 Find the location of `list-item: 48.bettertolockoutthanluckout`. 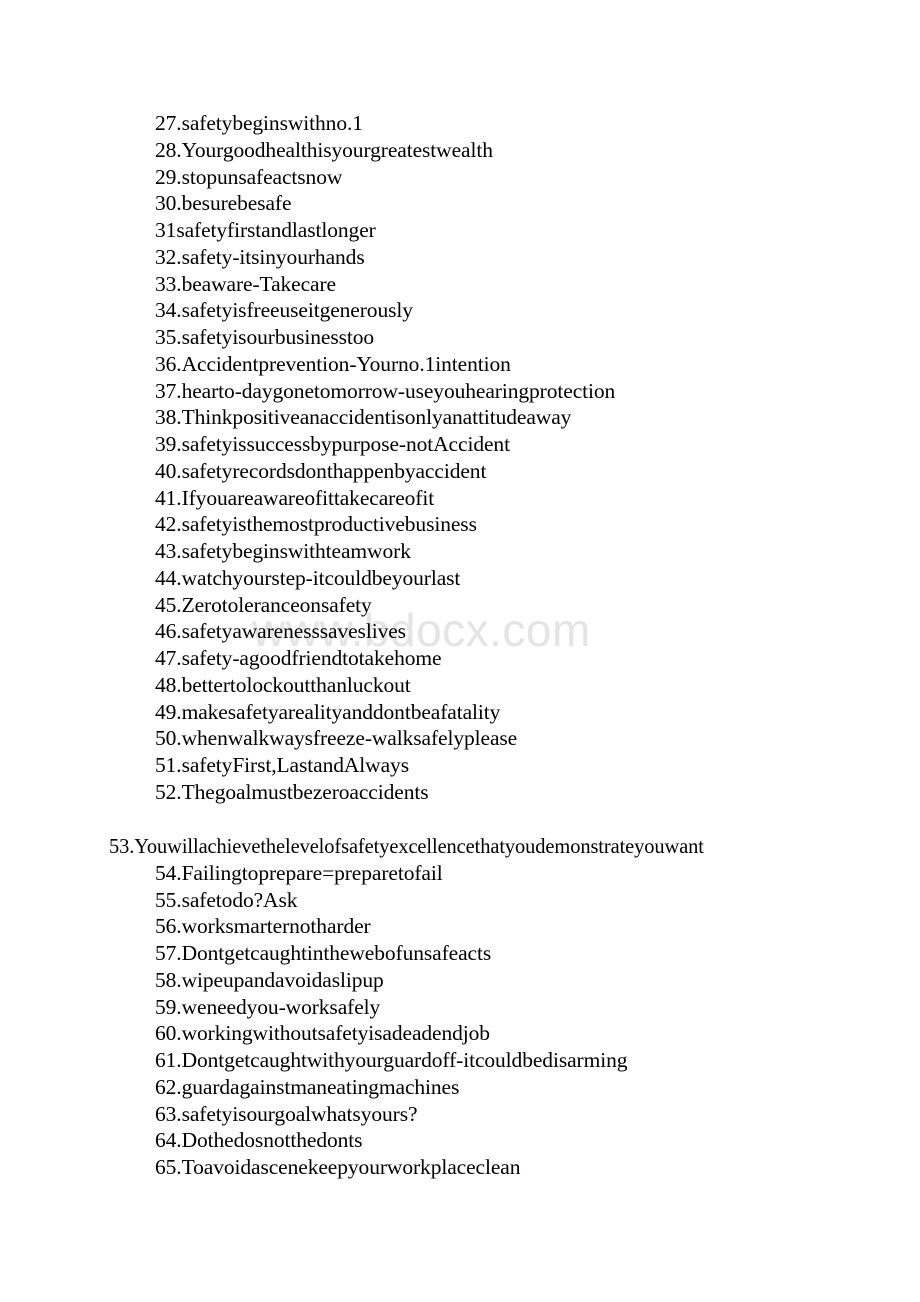

list-item: 48.bettertolockoutthanluckout is located at coordinates (283, 685).